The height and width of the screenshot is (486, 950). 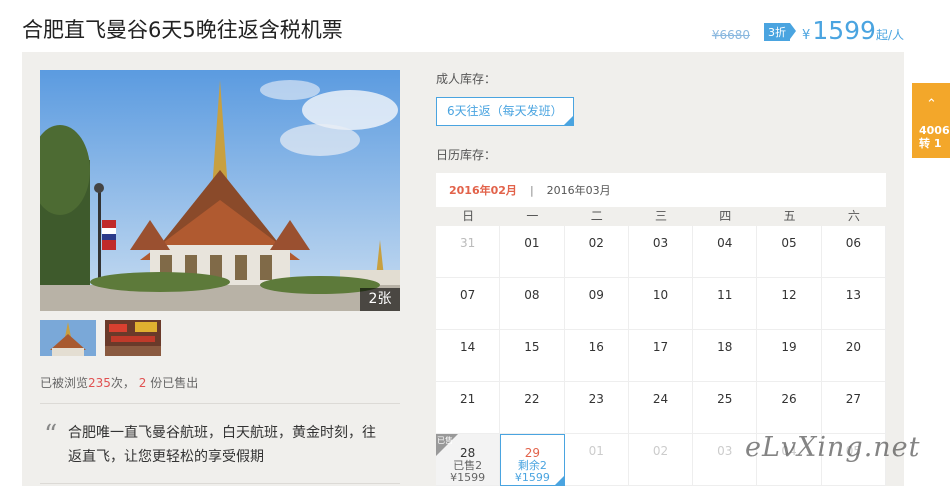 What do you see at coordinates (725, 356) in the screenshot?
I see `calendar-day: 18` at bounding box center [725, 356].